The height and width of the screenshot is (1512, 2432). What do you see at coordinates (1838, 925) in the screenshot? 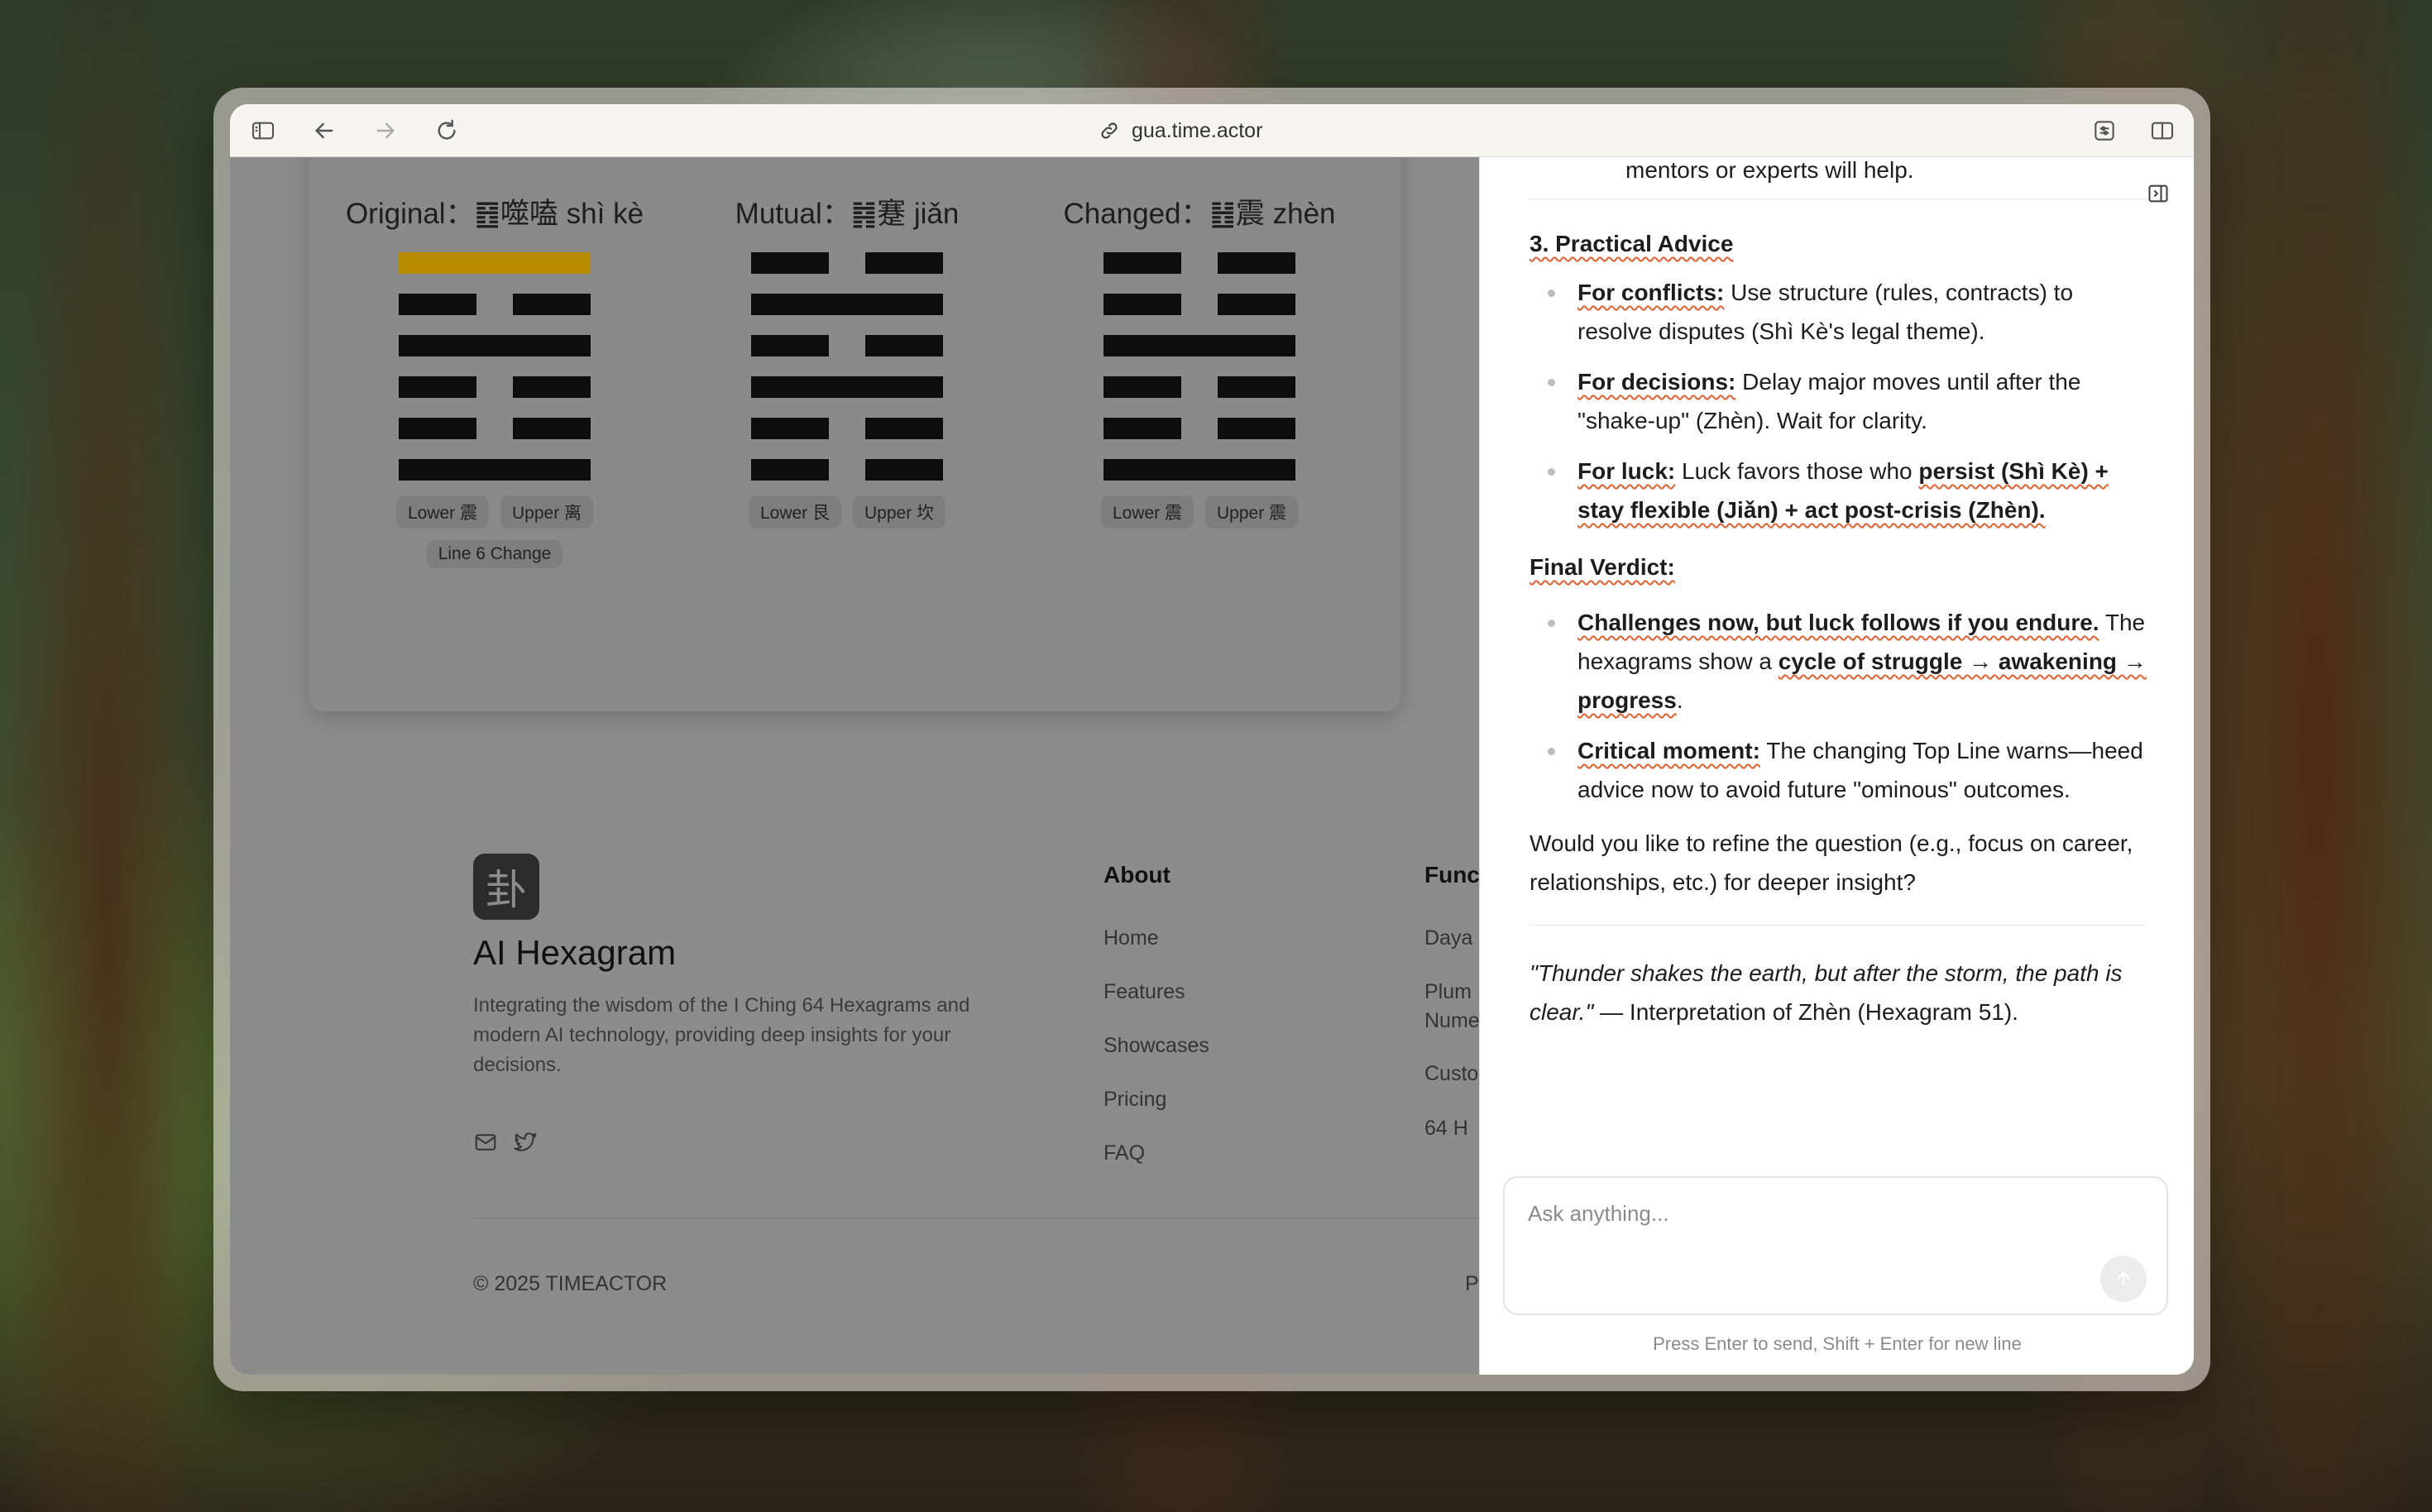
I see `message-divider` at bounding box center [1838, 925].